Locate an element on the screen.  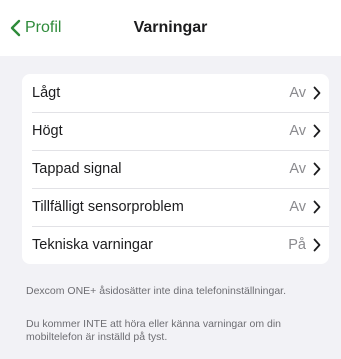
alert-label: Lågt is located at coordinates (46, 93).